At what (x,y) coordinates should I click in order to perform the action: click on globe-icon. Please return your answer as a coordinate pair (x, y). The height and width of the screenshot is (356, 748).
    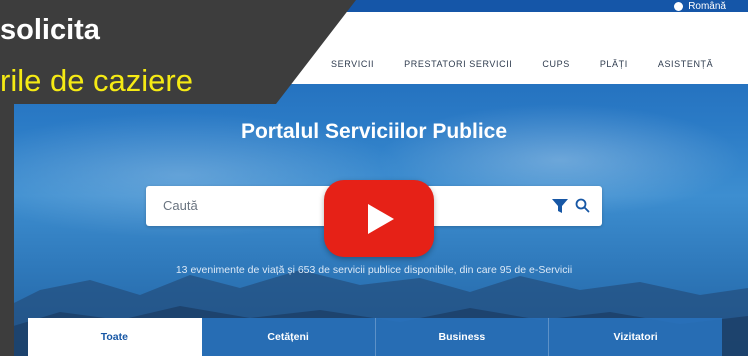
    Looking at the image, I should click on (679, 6).